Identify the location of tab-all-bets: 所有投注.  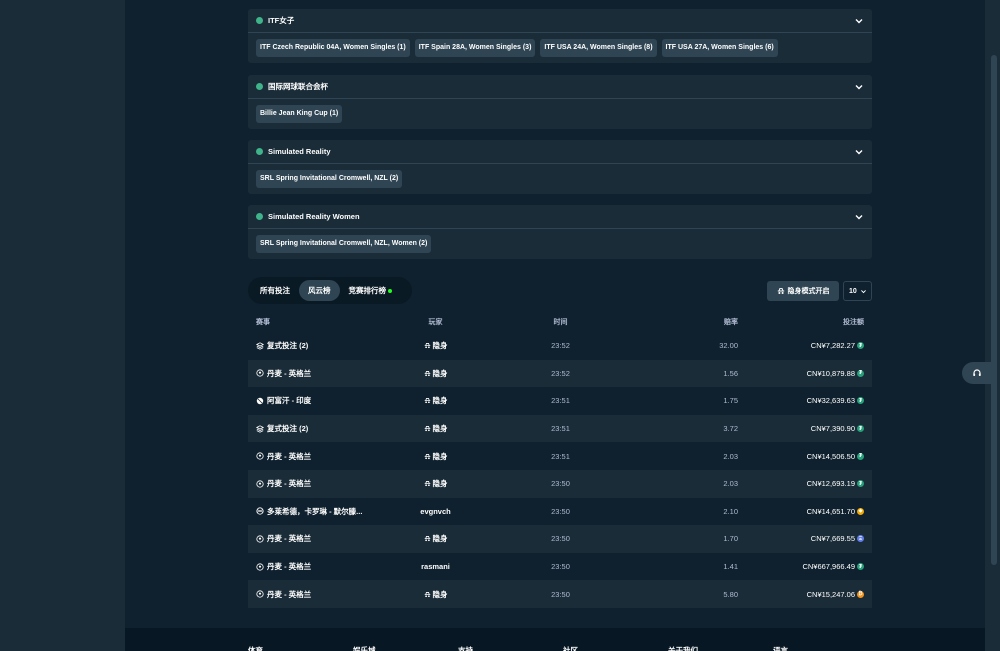
(275, 290).